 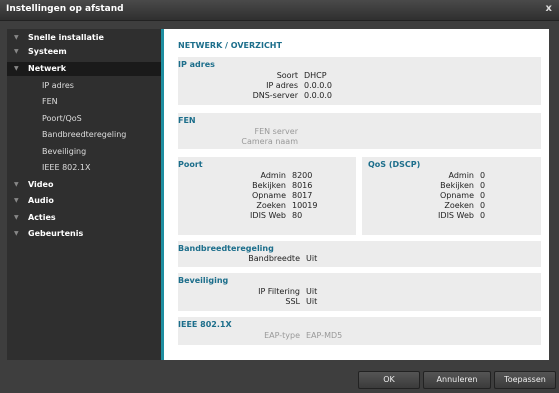 What do you see at coordinates (279, 10) in the screenshot?
I see `title-bar: Instellingen op afstand x` at bounding box center [279, 10].